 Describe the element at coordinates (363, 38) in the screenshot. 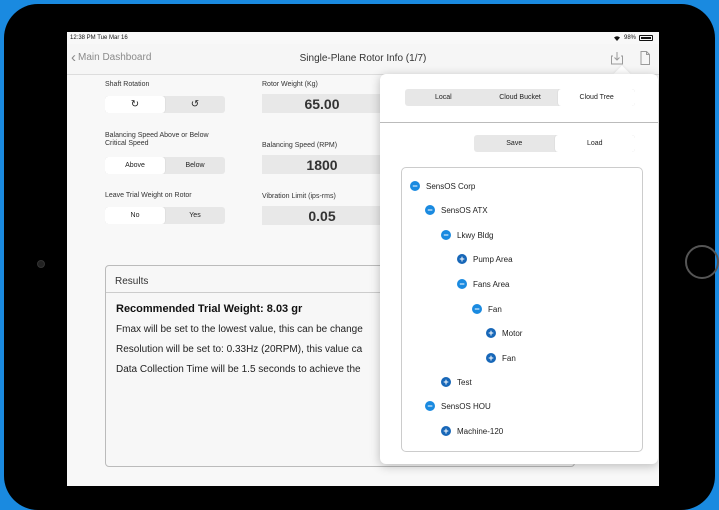

I see `status-bar: 12:38 PM Tue Mar 16 98%` at that location.